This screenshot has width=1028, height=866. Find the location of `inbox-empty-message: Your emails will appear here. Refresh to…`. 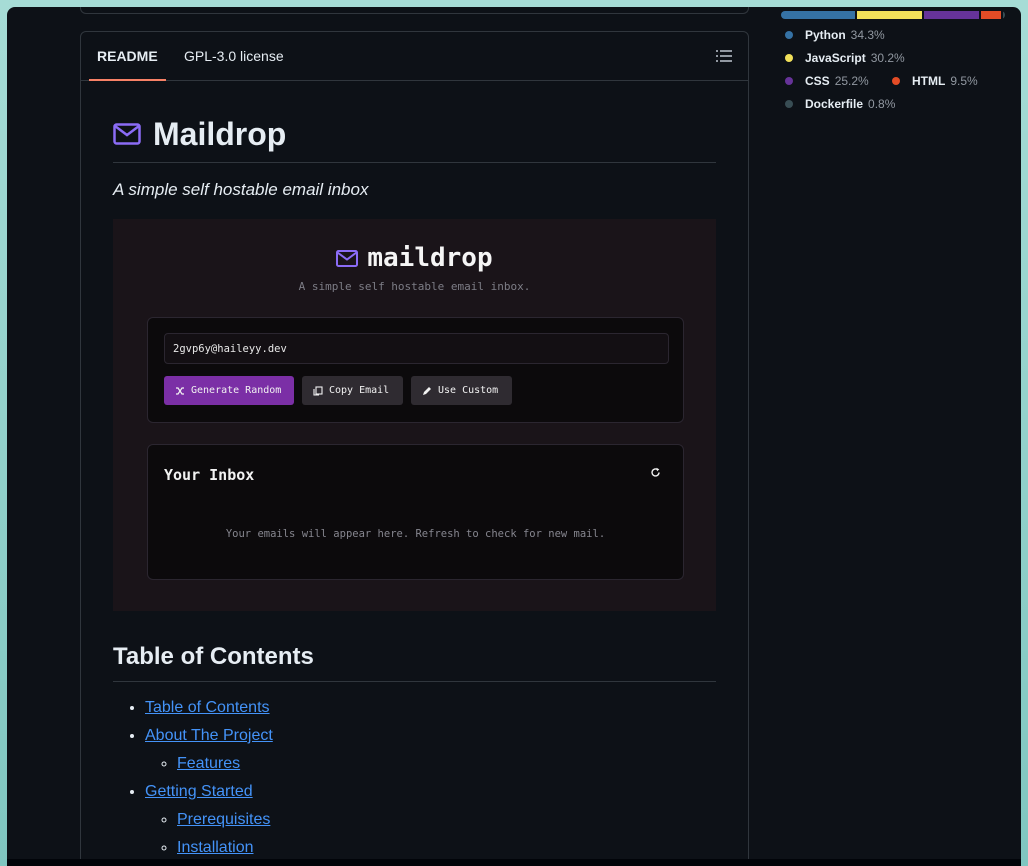

inbox-empty-message: Your emails will appear here. Refresh to… is located at coordinates (415, 534).